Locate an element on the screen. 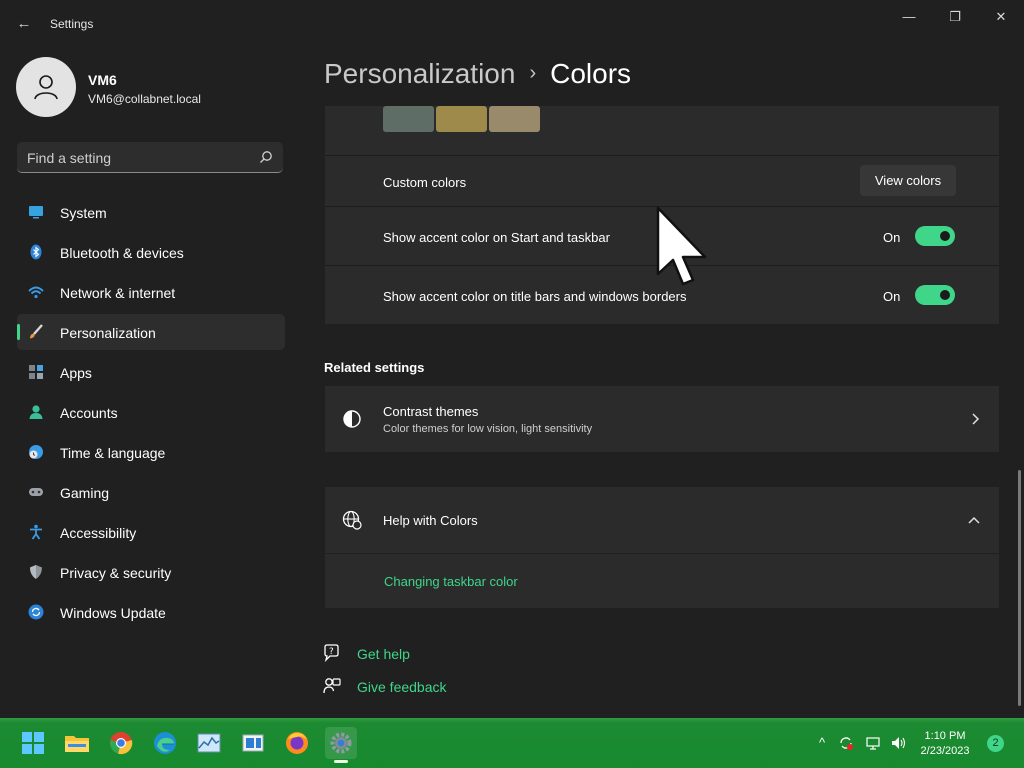  edge-button is located at coordinates (165, 743).